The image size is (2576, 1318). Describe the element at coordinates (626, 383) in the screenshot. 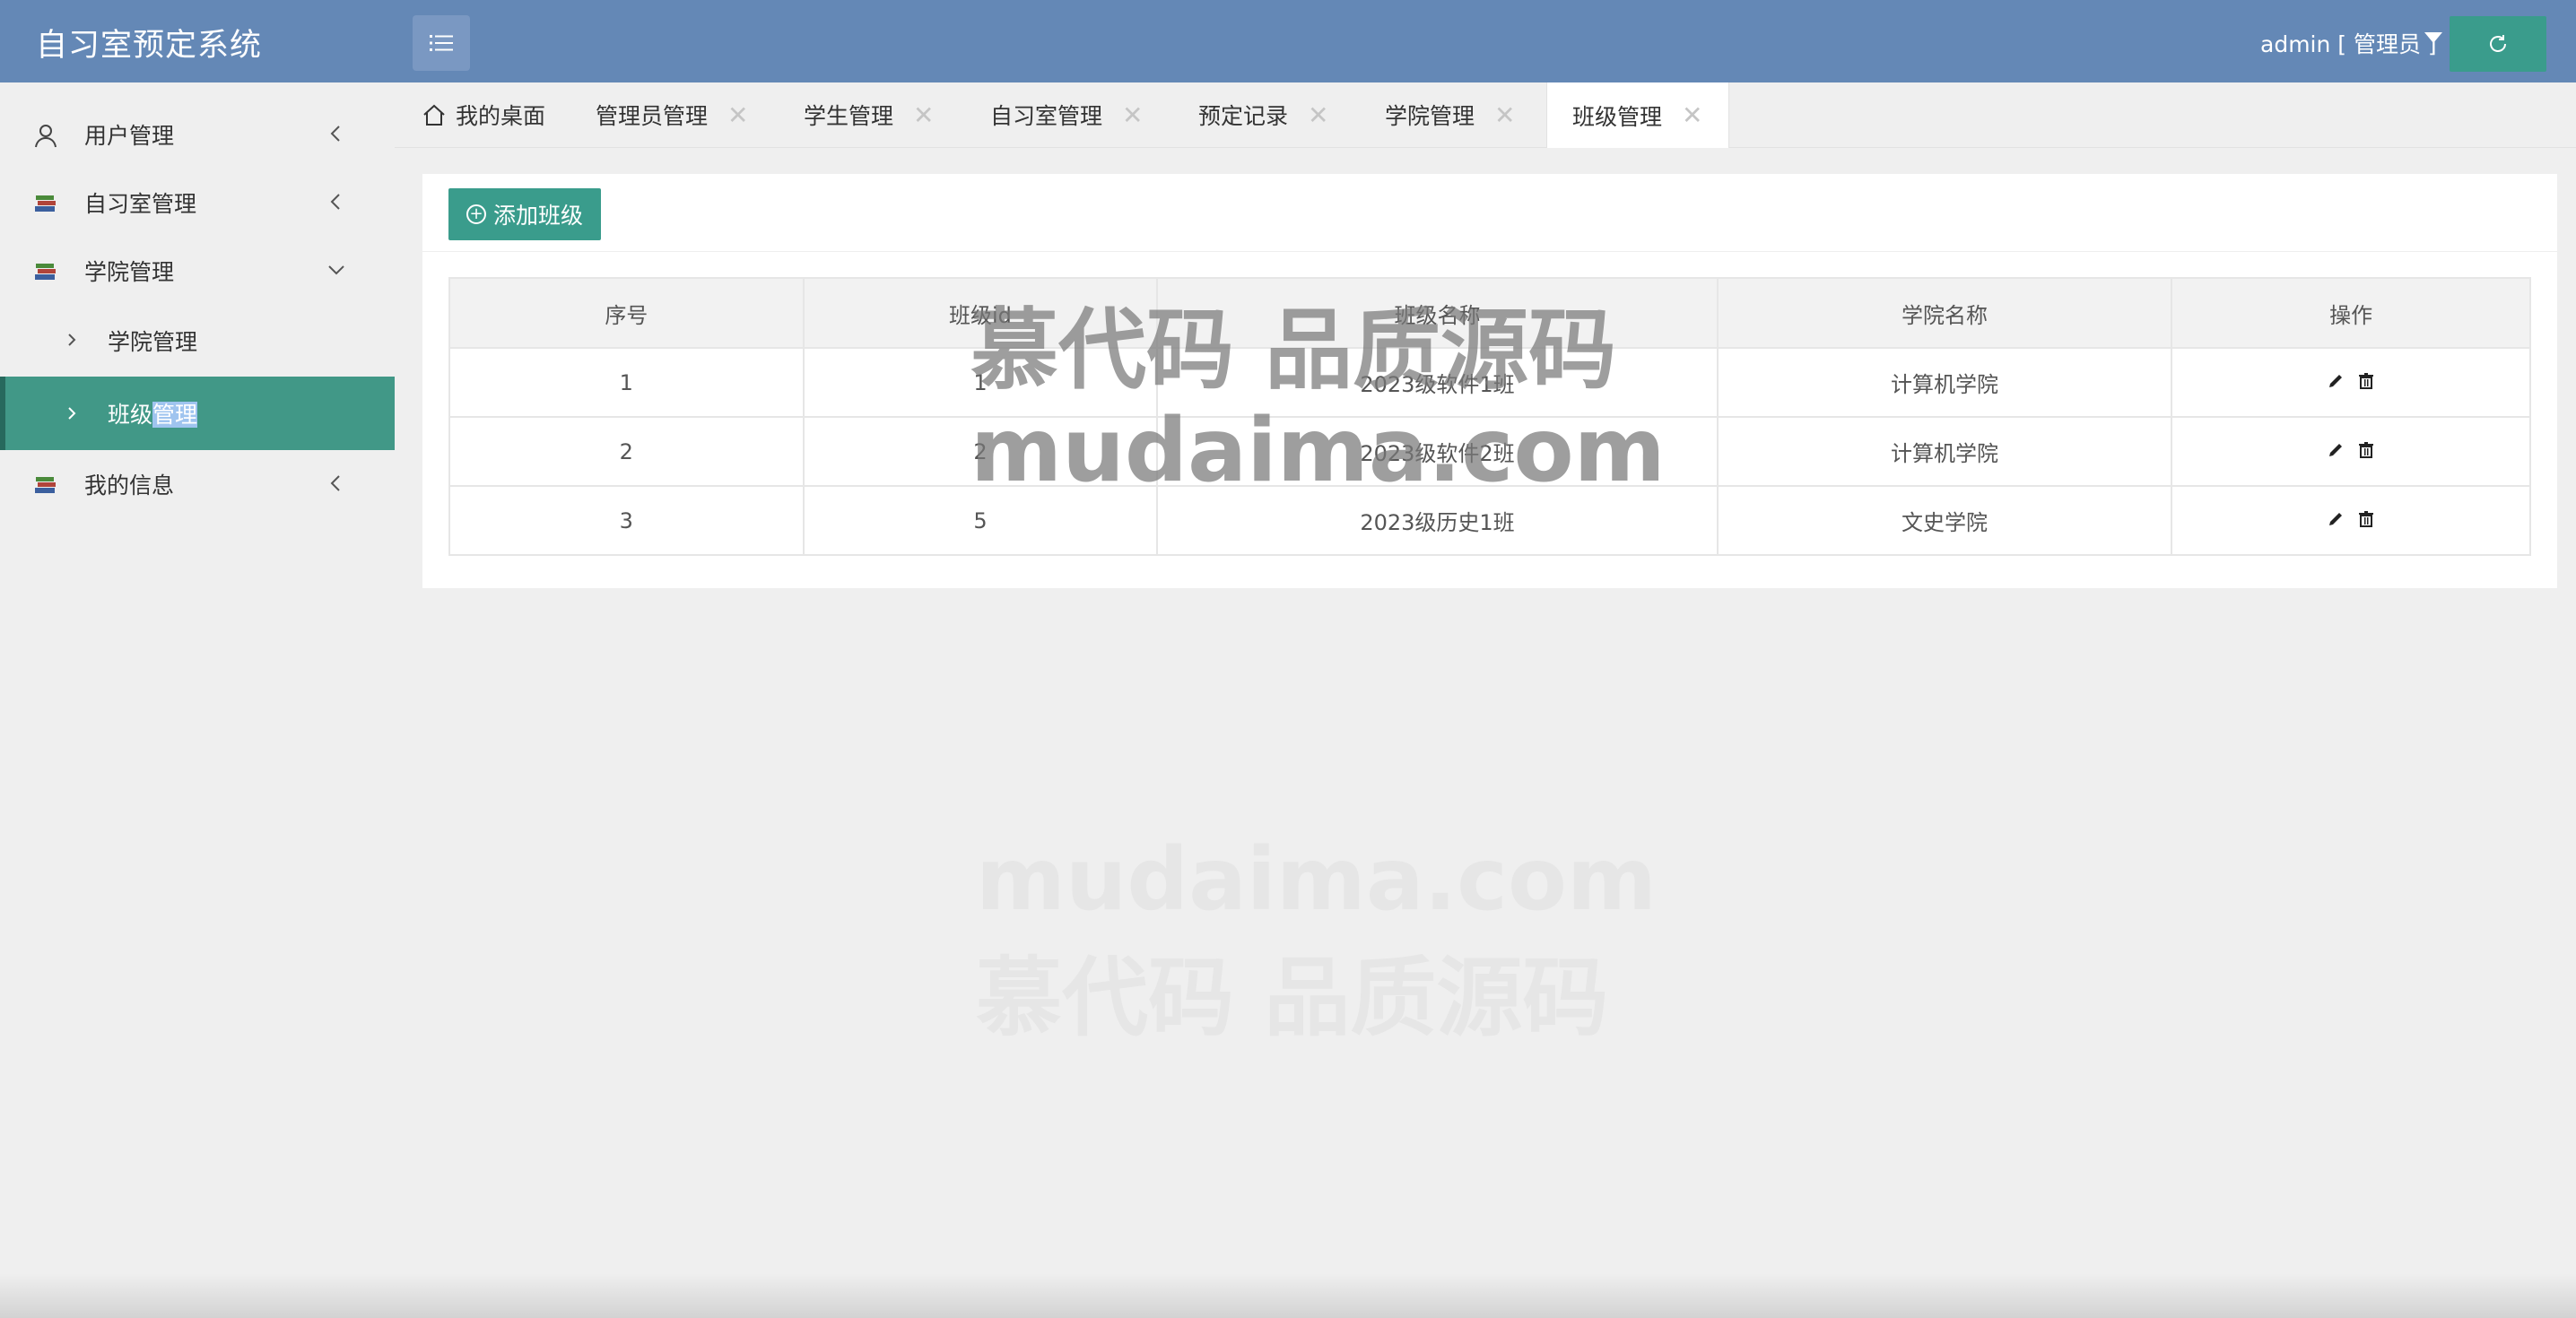

I see `cell-index: 1` at that location.